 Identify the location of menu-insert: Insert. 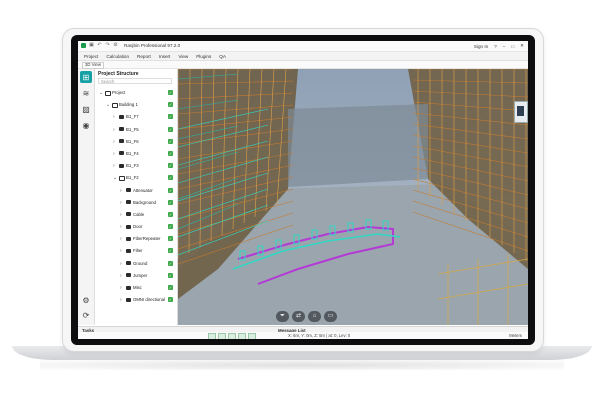
(165, 56).